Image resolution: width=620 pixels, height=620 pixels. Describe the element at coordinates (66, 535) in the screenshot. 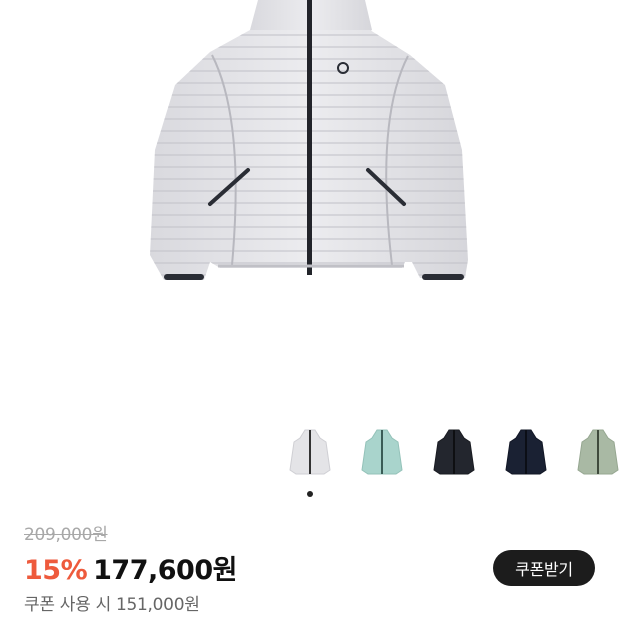

I see `original-price: 209,000원` at that location.